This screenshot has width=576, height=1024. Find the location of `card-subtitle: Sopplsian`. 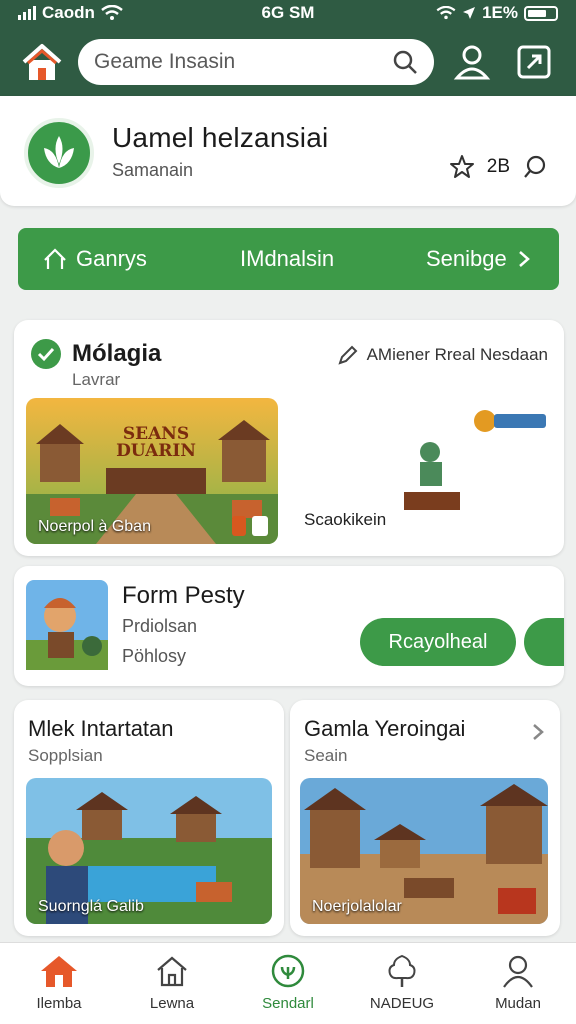

card-subtitle: Sopplsian is located at coordinates (65, 755).